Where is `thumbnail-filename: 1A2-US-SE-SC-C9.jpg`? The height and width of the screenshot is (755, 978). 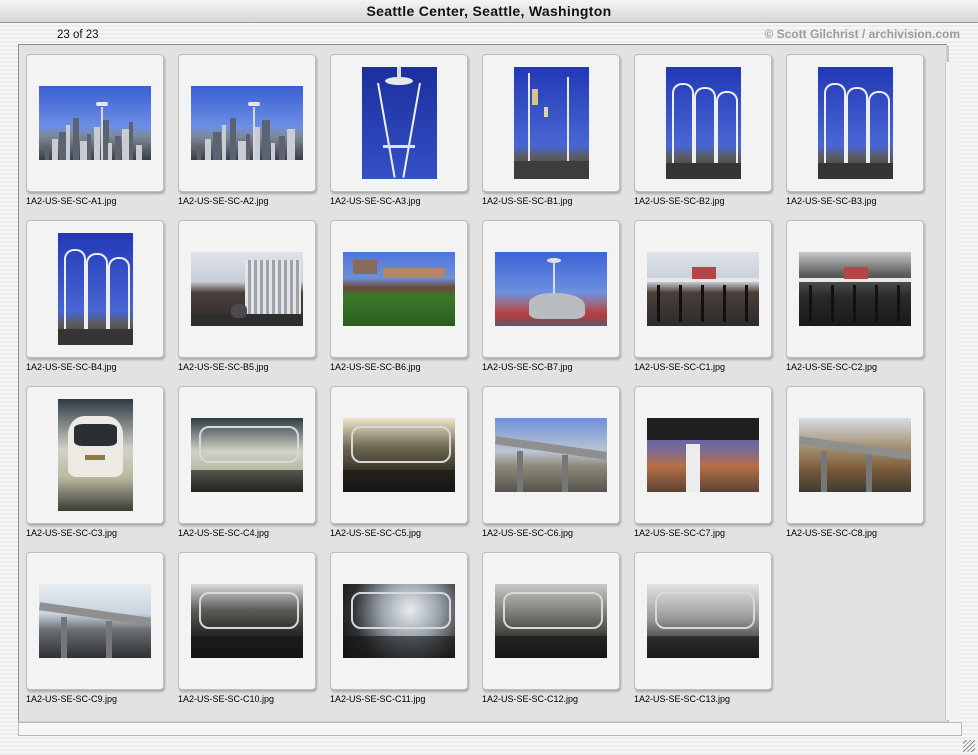
thumbnail-filename: 1A2-US-SE-SC-C9.jpg is located at coordinates (72, 699).